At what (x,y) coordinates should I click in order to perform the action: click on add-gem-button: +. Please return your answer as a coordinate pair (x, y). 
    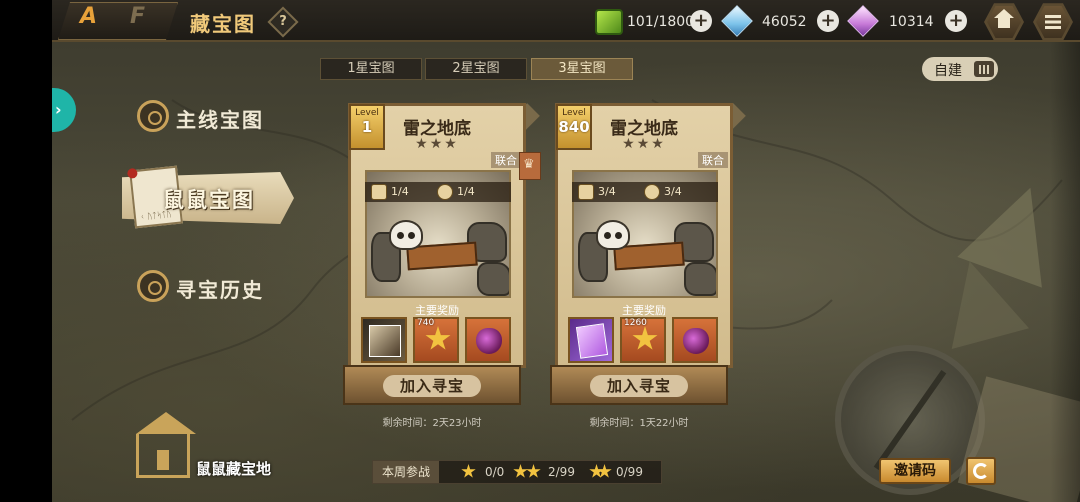
    Looking at the image, I should click on (956, 21).